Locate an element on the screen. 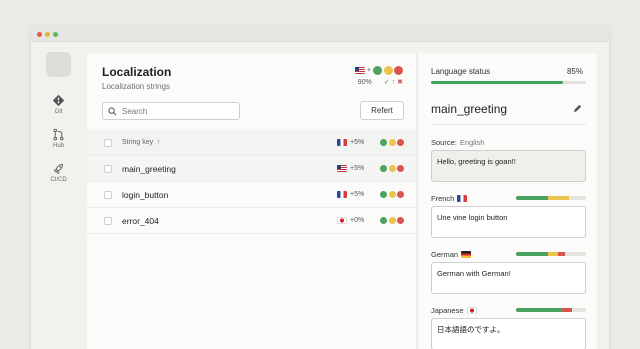 The height and width of the screenshot is (349, 640). search-icon is located at coordinates (112, 110).